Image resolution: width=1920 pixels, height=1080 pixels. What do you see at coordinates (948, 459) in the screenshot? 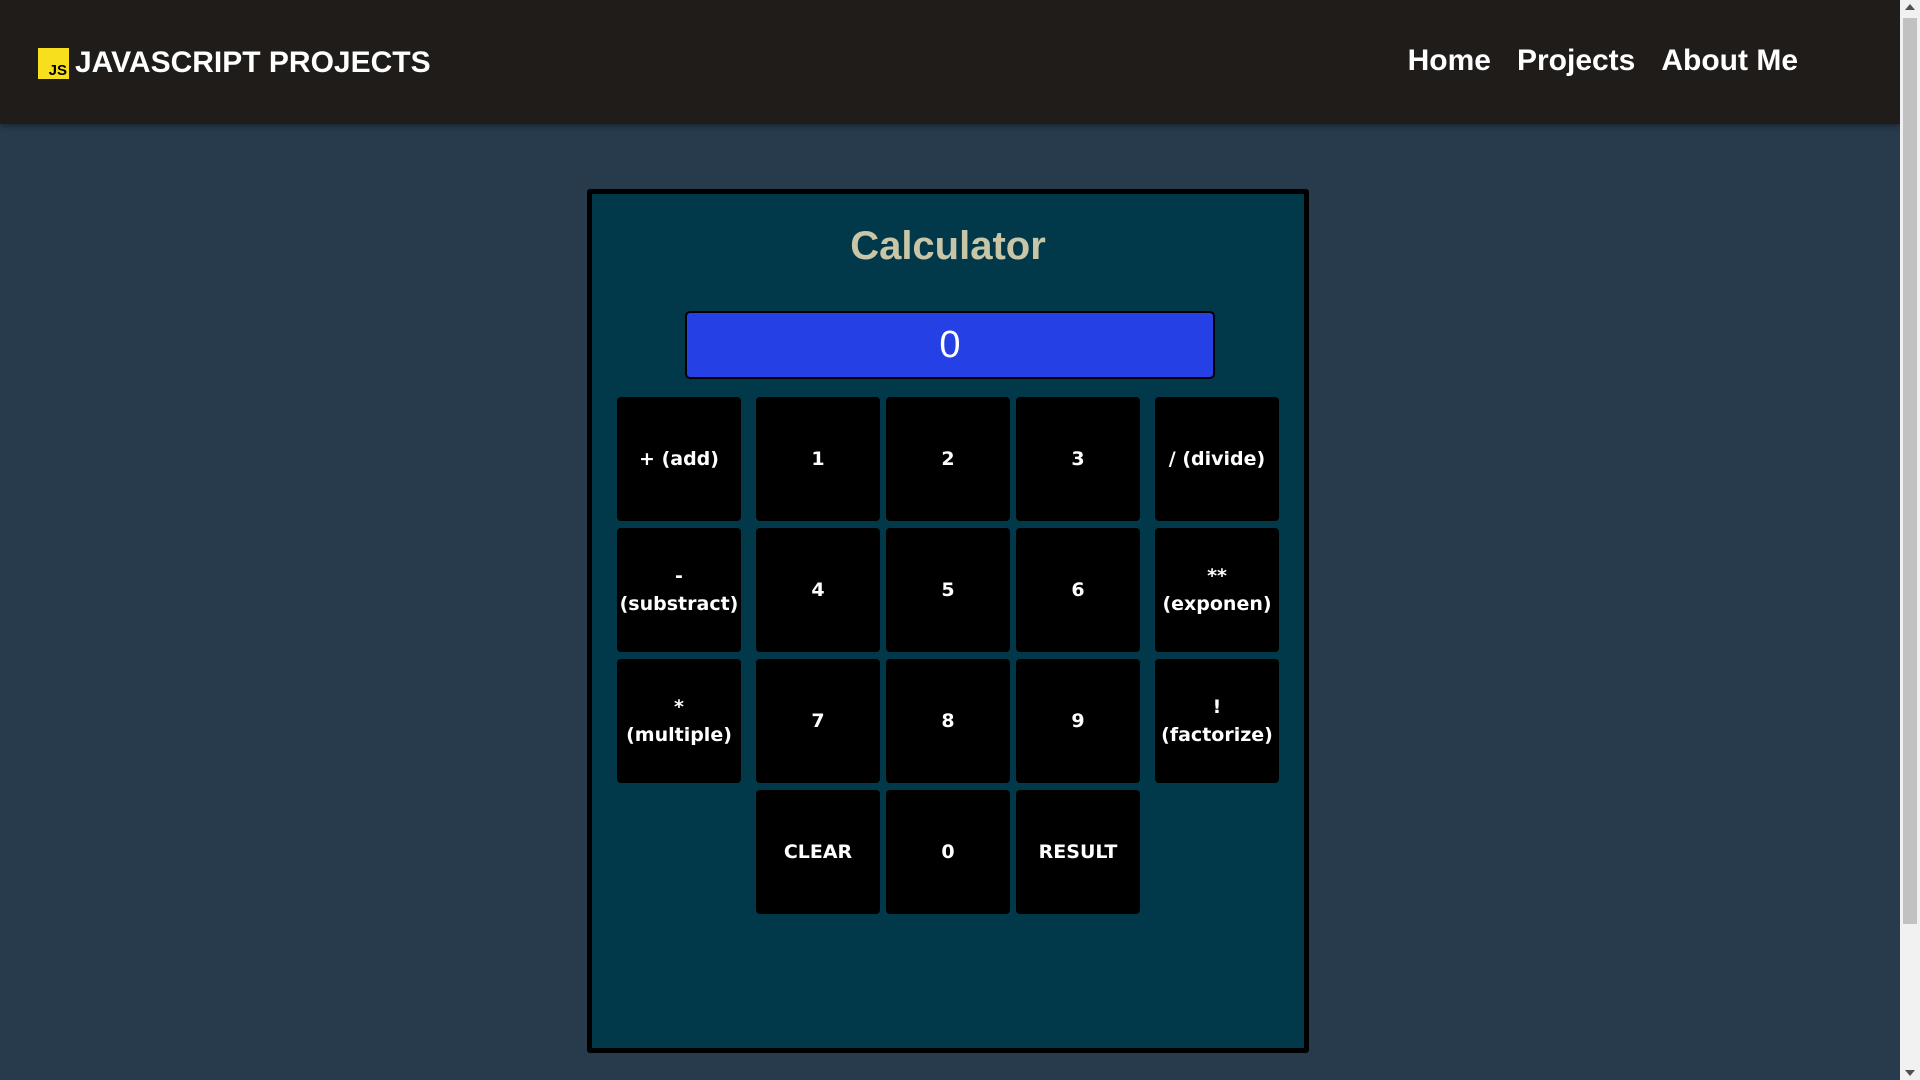
I see `digit-2-button: 2` at bounding box center [948, 459].